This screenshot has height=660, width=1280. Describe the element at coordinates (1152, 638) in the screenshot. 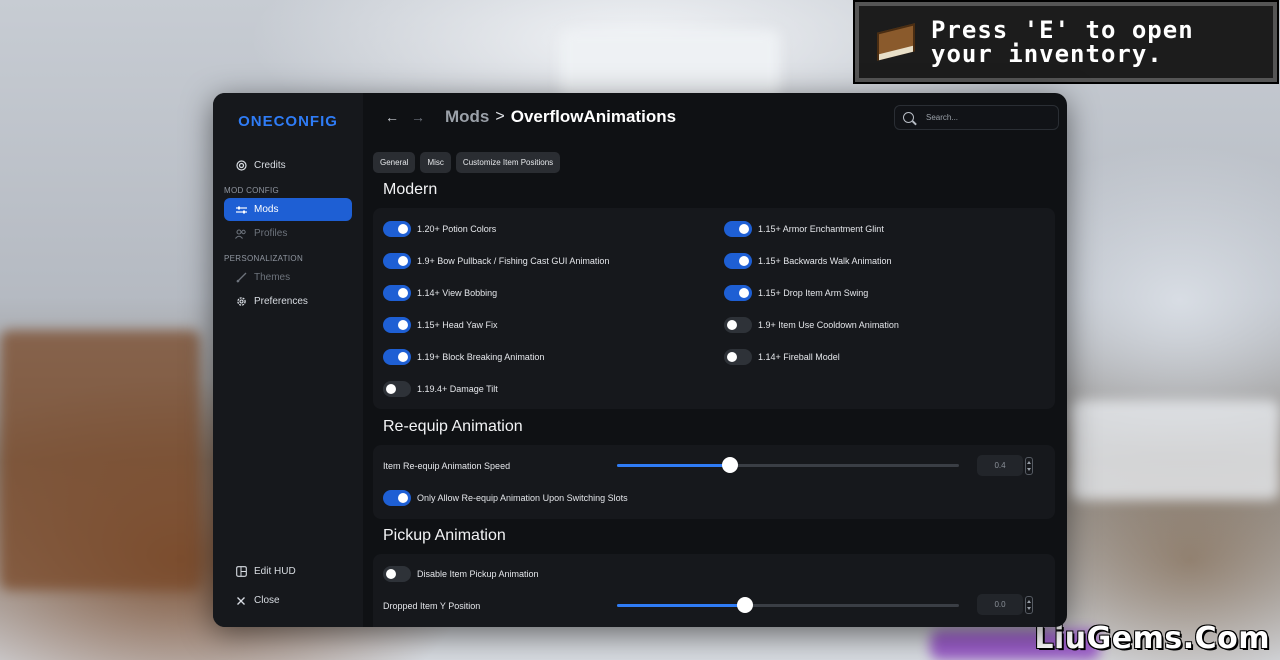

I see `watermark: LiuGems.Com` at that location.